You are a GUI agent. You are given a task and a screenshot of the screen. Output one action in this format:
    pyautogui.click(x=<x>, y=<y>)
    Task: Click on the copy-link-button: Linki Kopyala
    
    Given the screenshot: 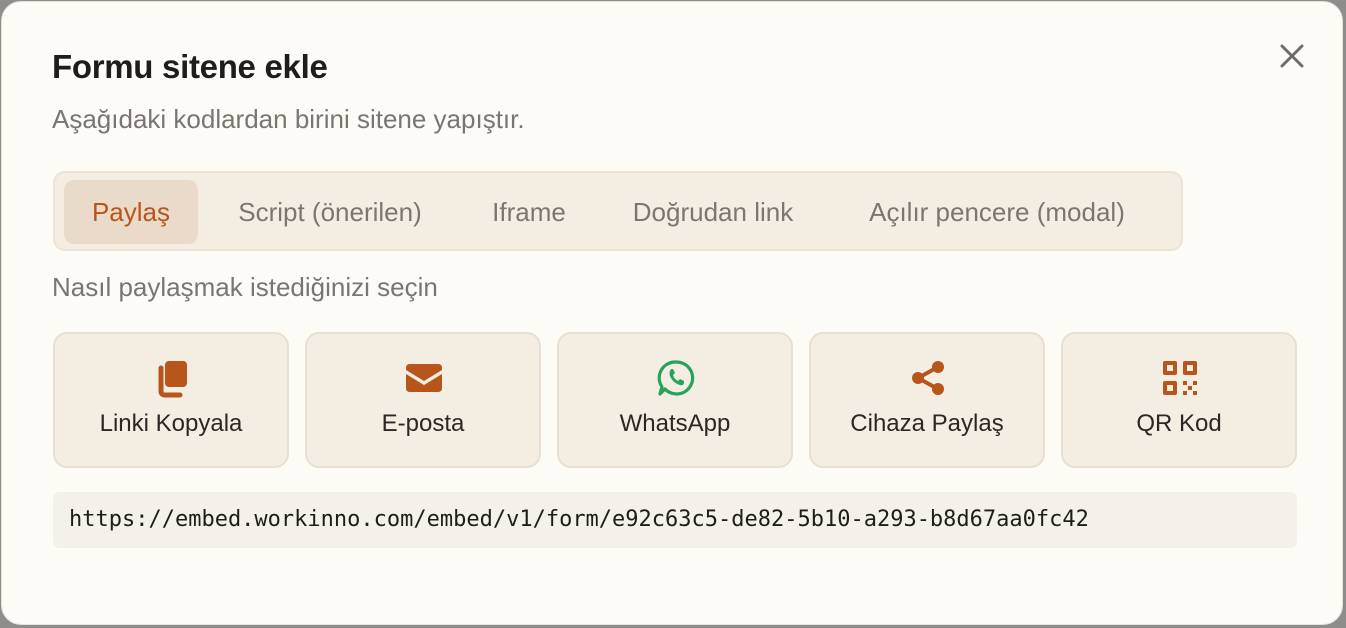 What is the action you would take?
    pyautogui.click(x=171, y=400)
    